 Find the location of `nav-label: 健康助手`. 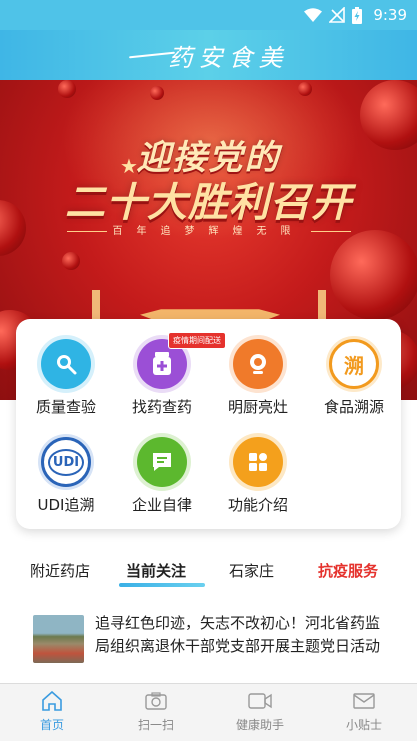

nav-label: 健康助手 is located at coordinates (259, 725).